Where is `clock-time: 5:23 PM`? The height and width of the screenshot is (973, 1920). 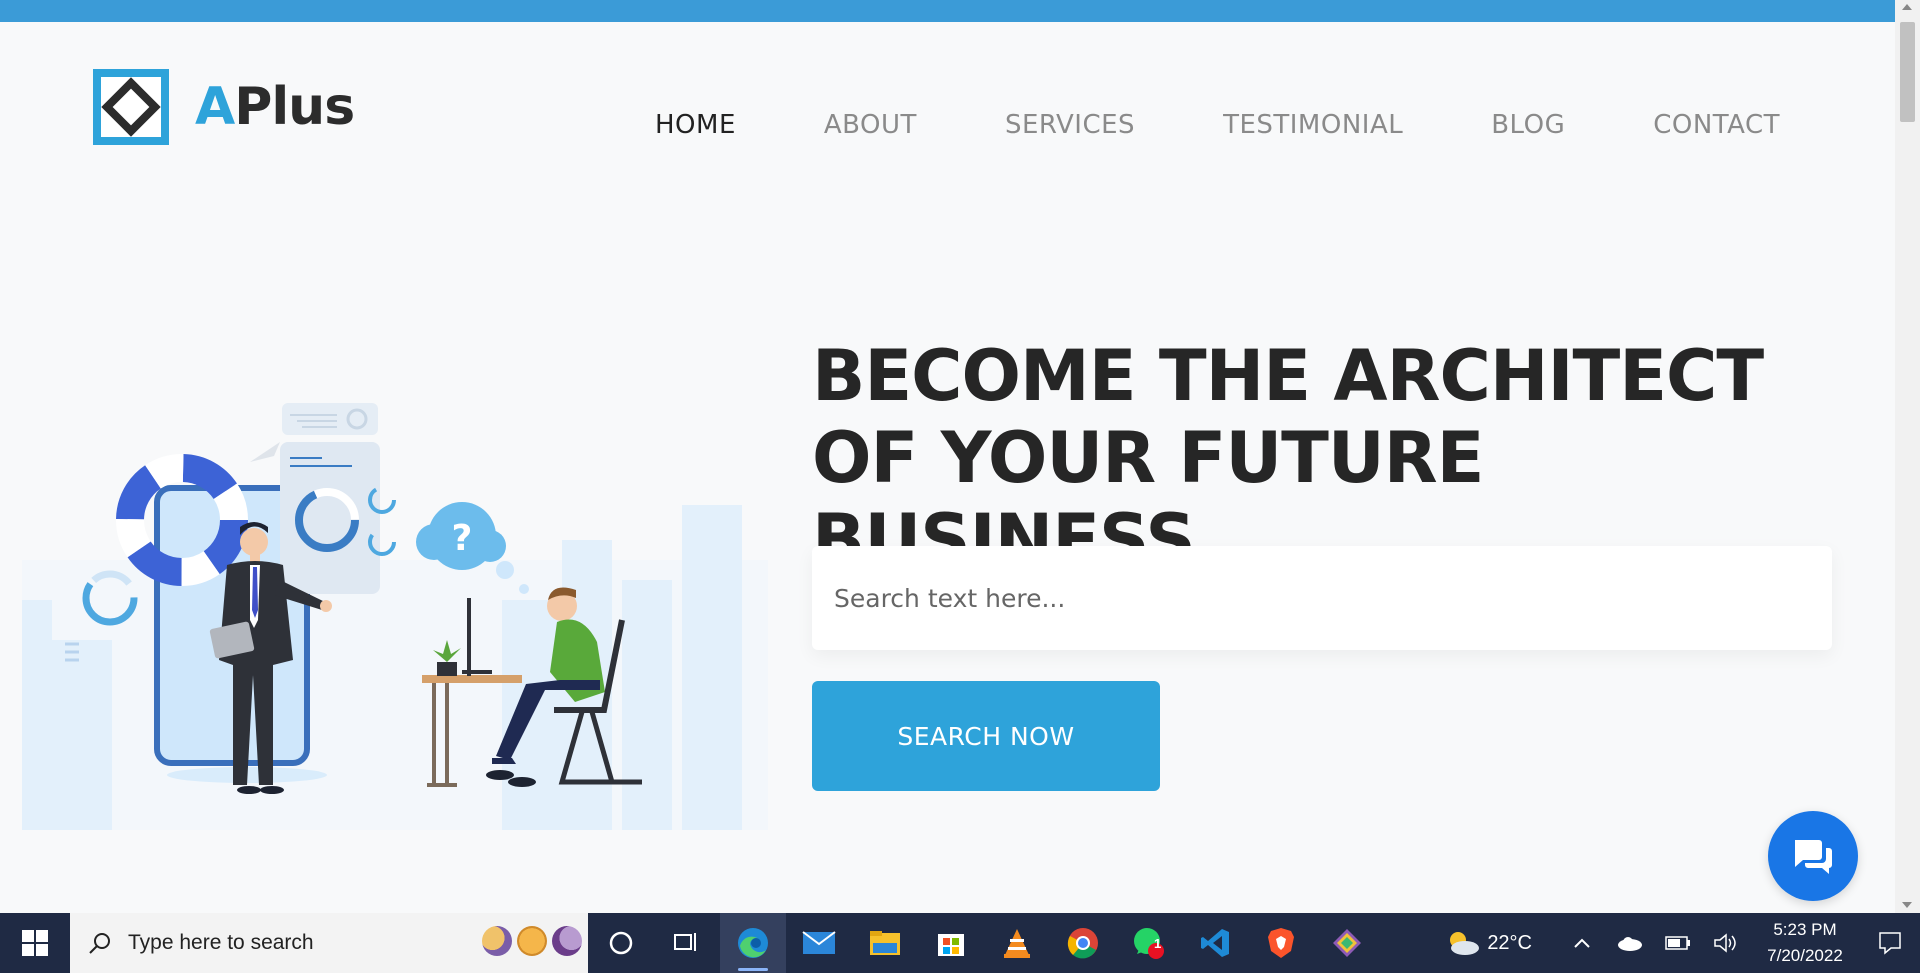
clock-time: 5:23 PM is located at coordinates (1805, 929).